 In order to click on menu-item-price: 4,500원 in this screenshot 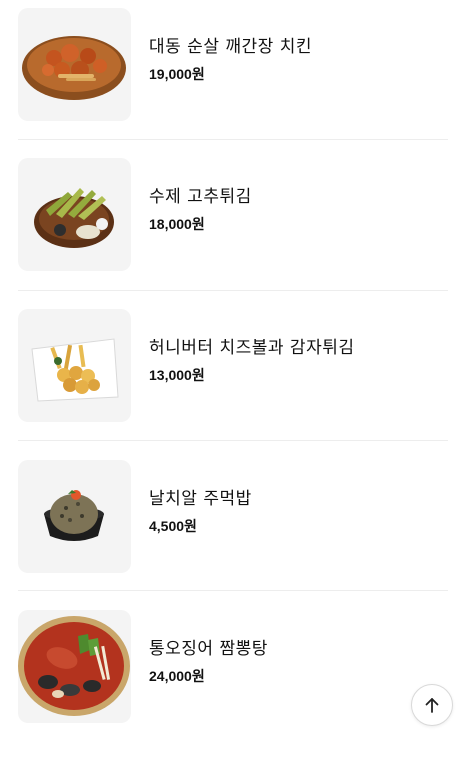, I will do `click(173, 526)`.